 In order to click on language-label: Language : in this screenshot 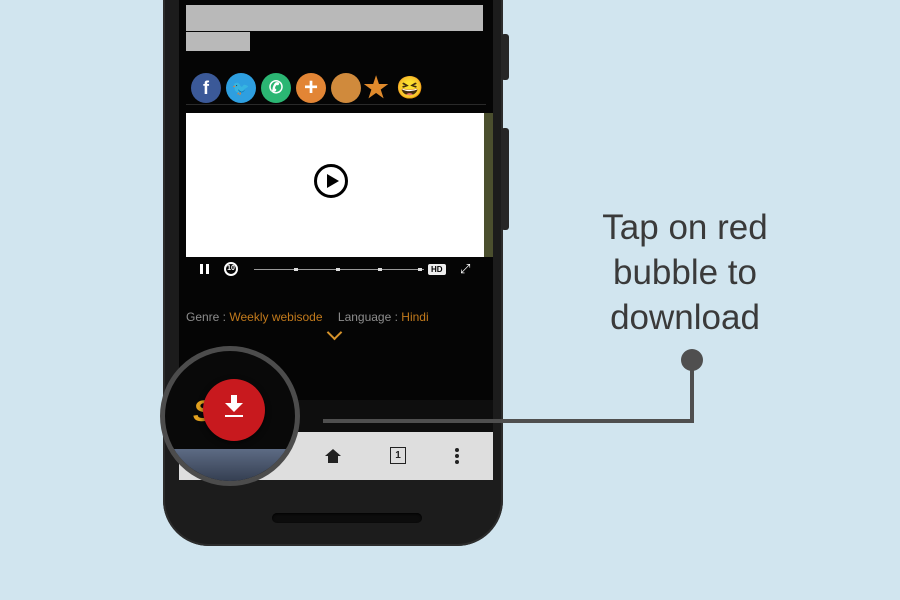, I will do `click(367, 317)`.